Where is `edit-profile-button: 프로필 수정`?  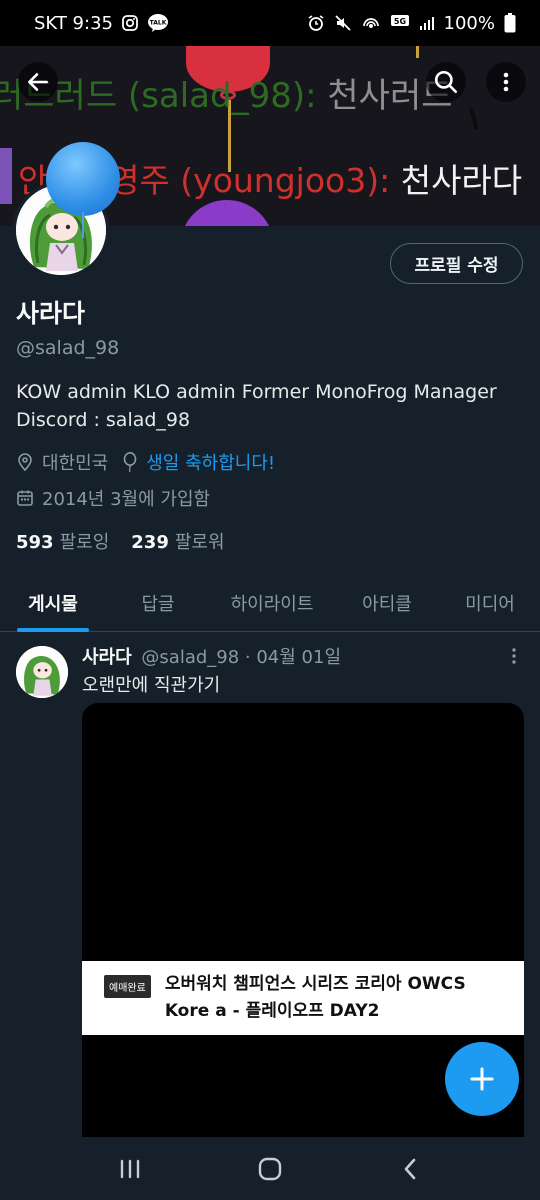 edit-profile-button: 프로필 수정 is located at coordinates (456, 263).